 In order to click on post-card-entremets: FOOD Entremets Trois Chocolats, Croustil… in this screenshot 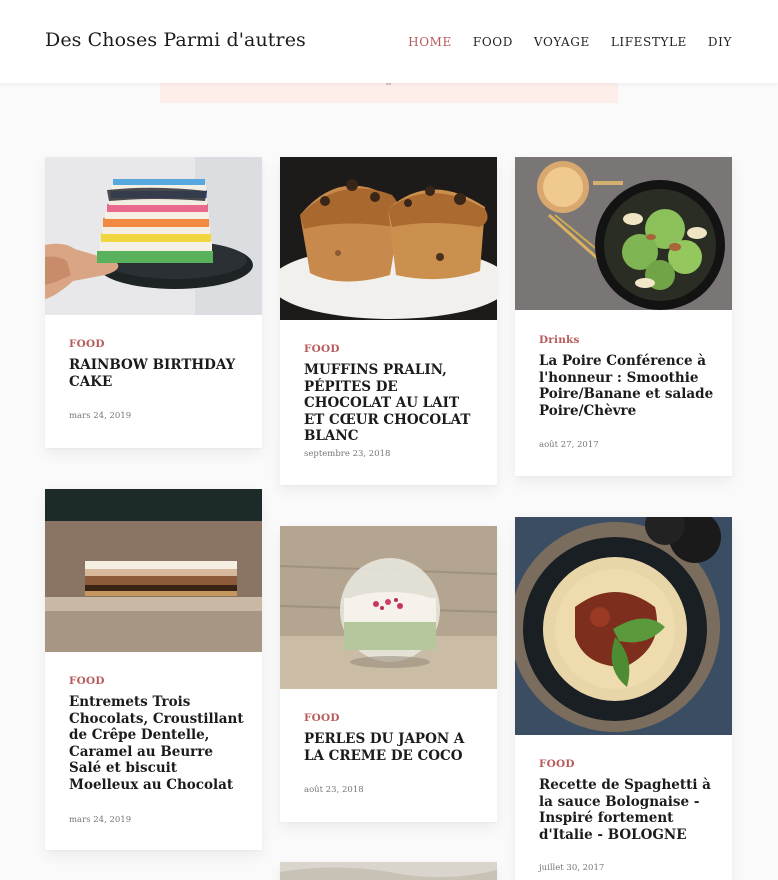, I will do `click(153, 669)`.